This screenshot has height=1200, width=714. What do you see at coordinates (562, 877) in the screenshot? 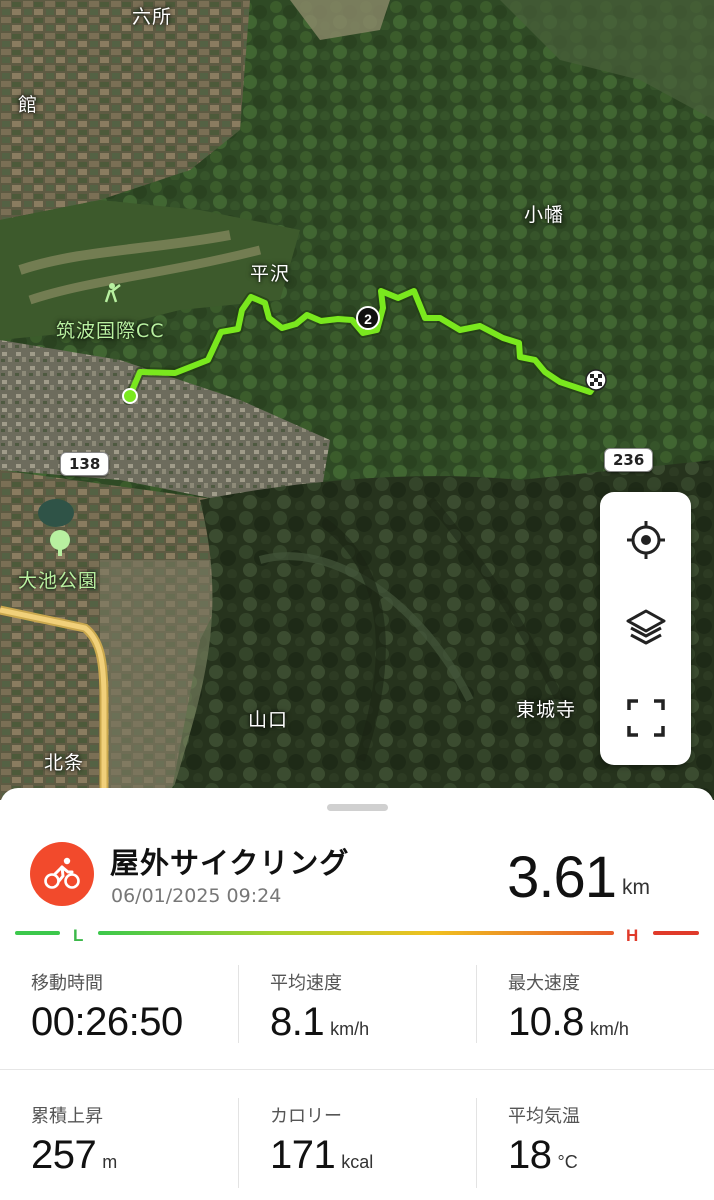
I see `distance-value: 3.61` at bounding box center [562, 877].